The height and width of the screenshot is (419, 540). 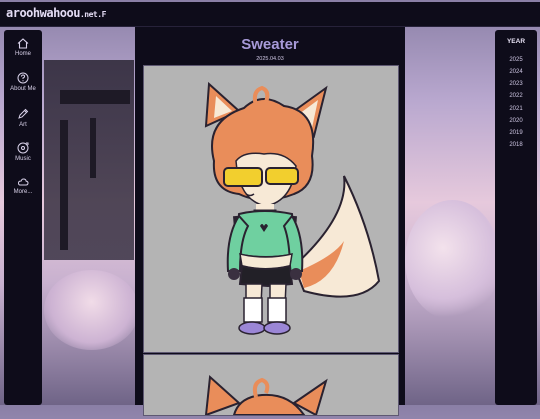 What do you see at coordinates (516, 145) in the screenshot?
I see `year-link-2018: 2018` at bounding box center [516, 145].